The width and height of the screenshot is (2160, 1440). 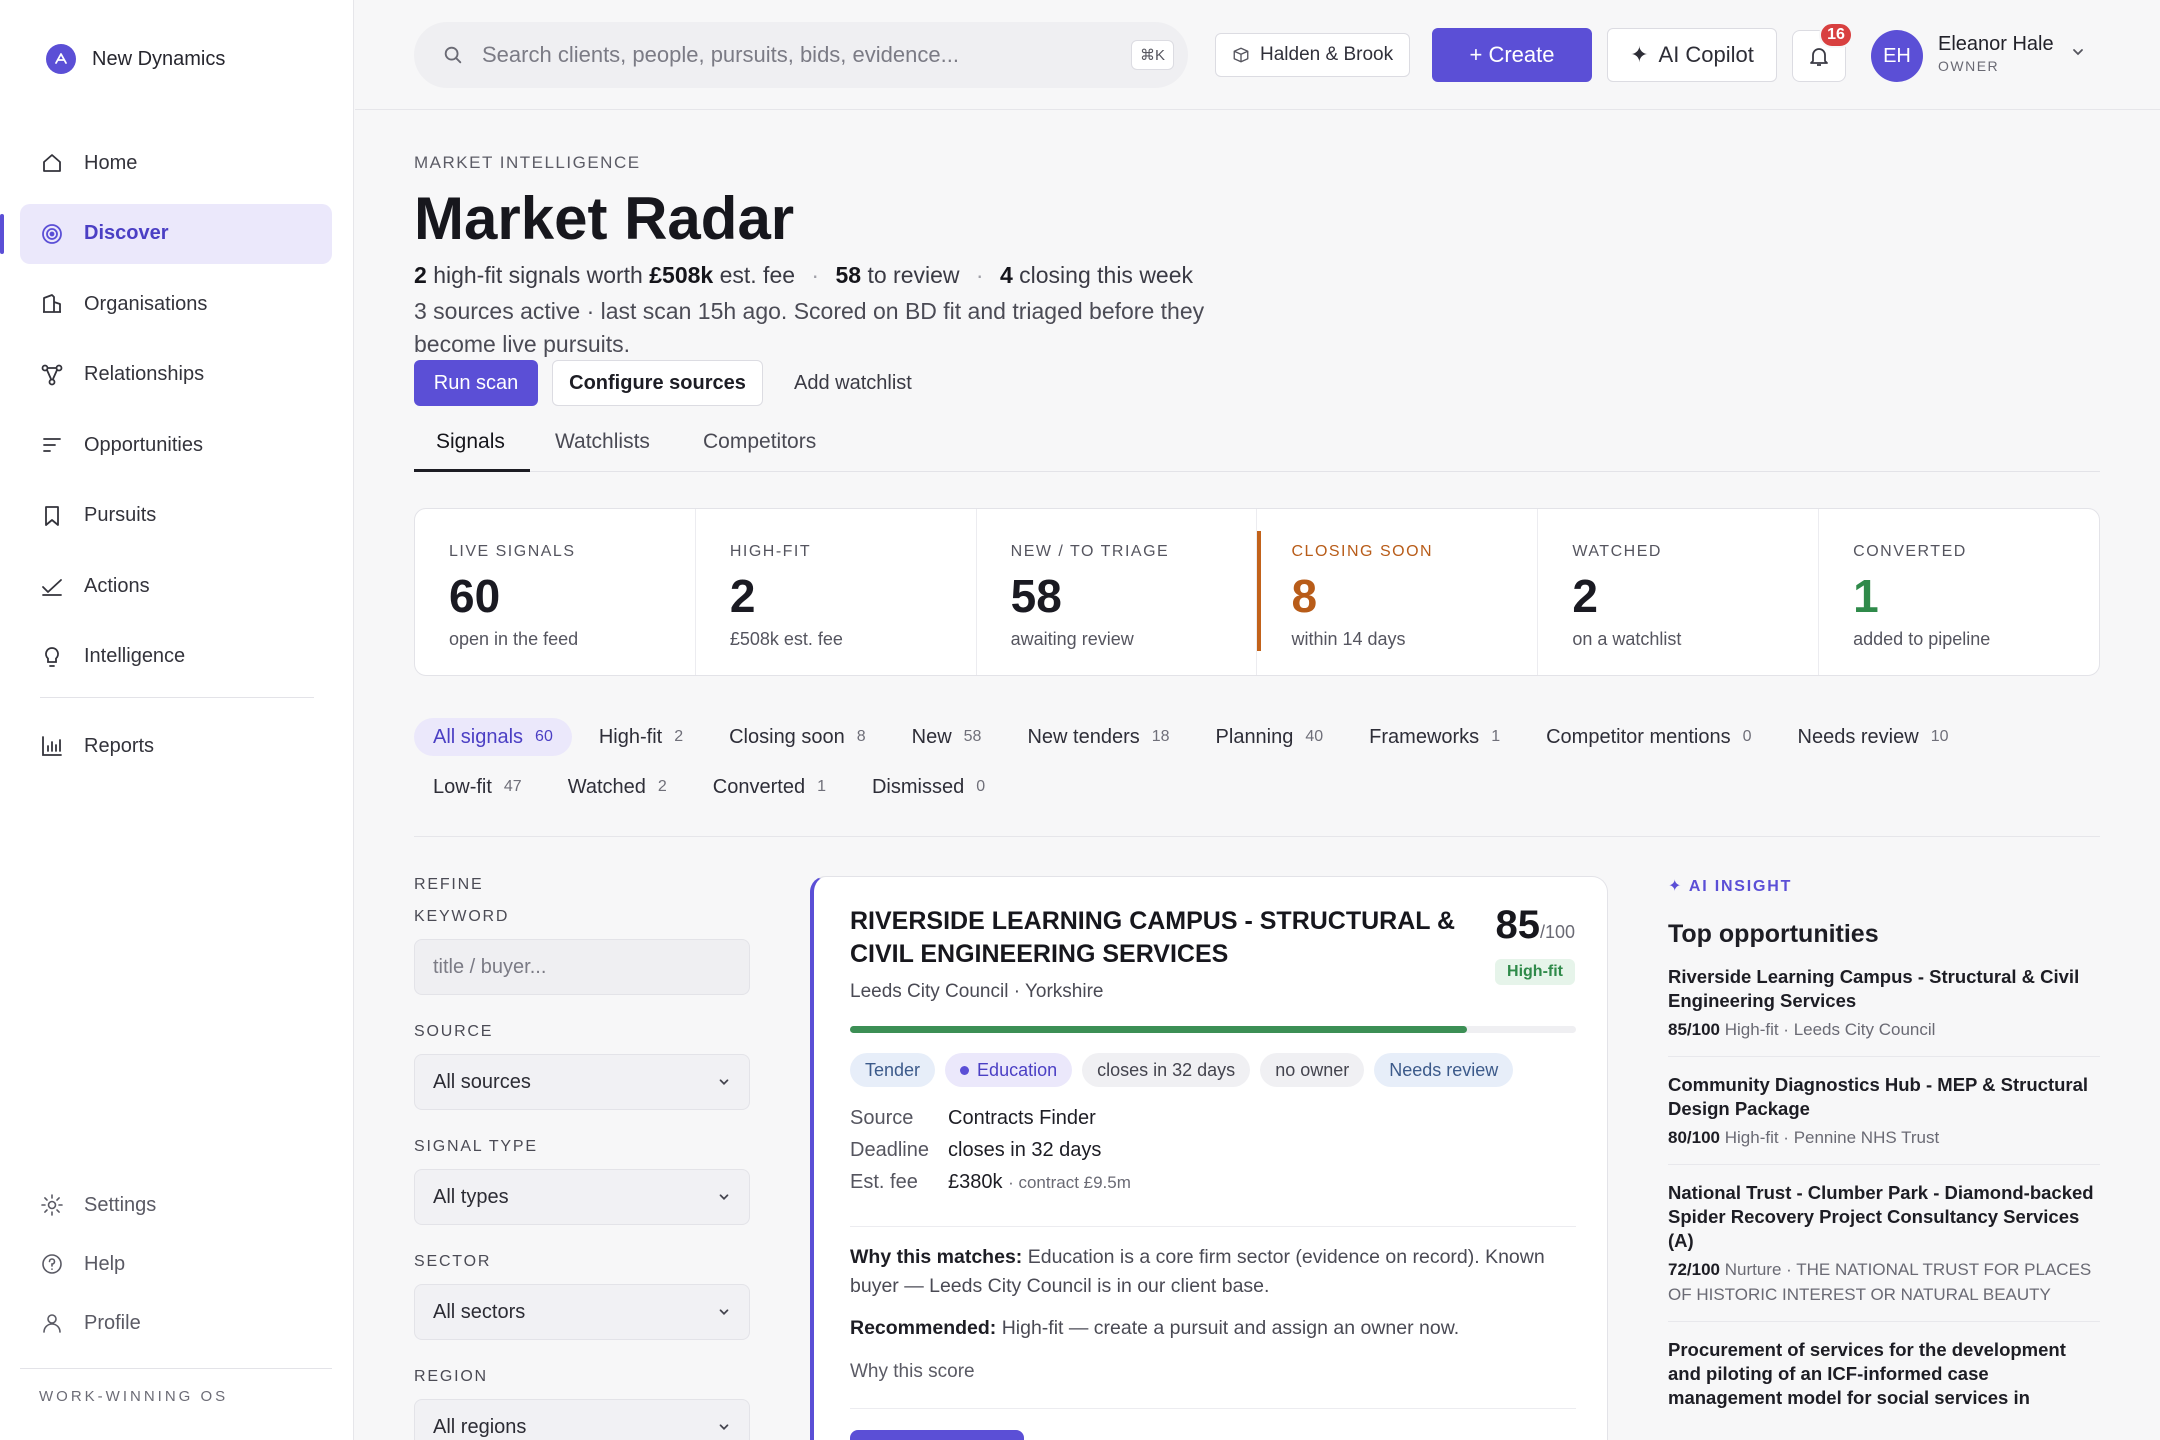 What do you see at coordinates (471, 1196) in the screenshot?
I see `signal-type-value: All types` at bounding box center [471, 1196].